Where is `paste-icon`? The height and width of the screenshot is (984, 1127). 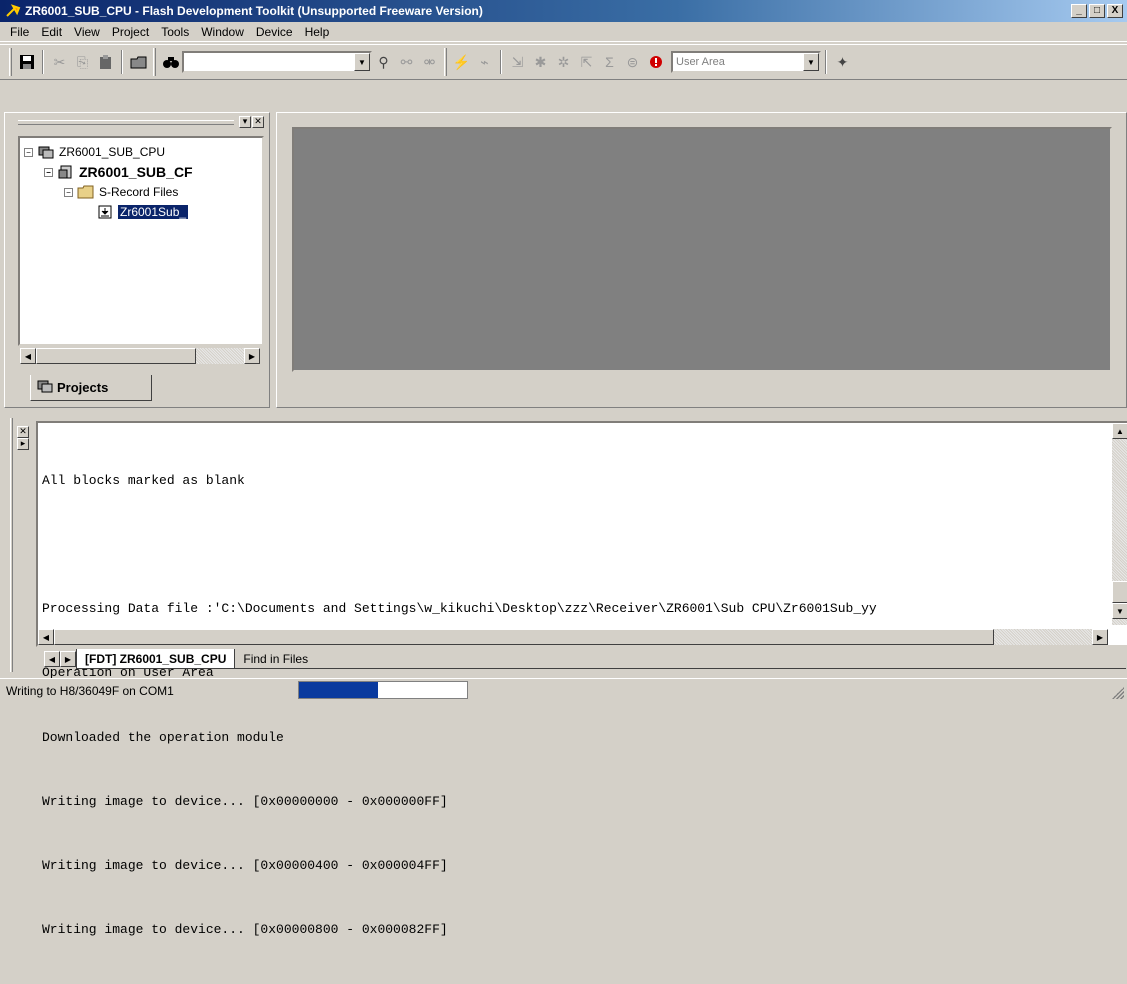
paste-icon is located at coordinates (105, 62).